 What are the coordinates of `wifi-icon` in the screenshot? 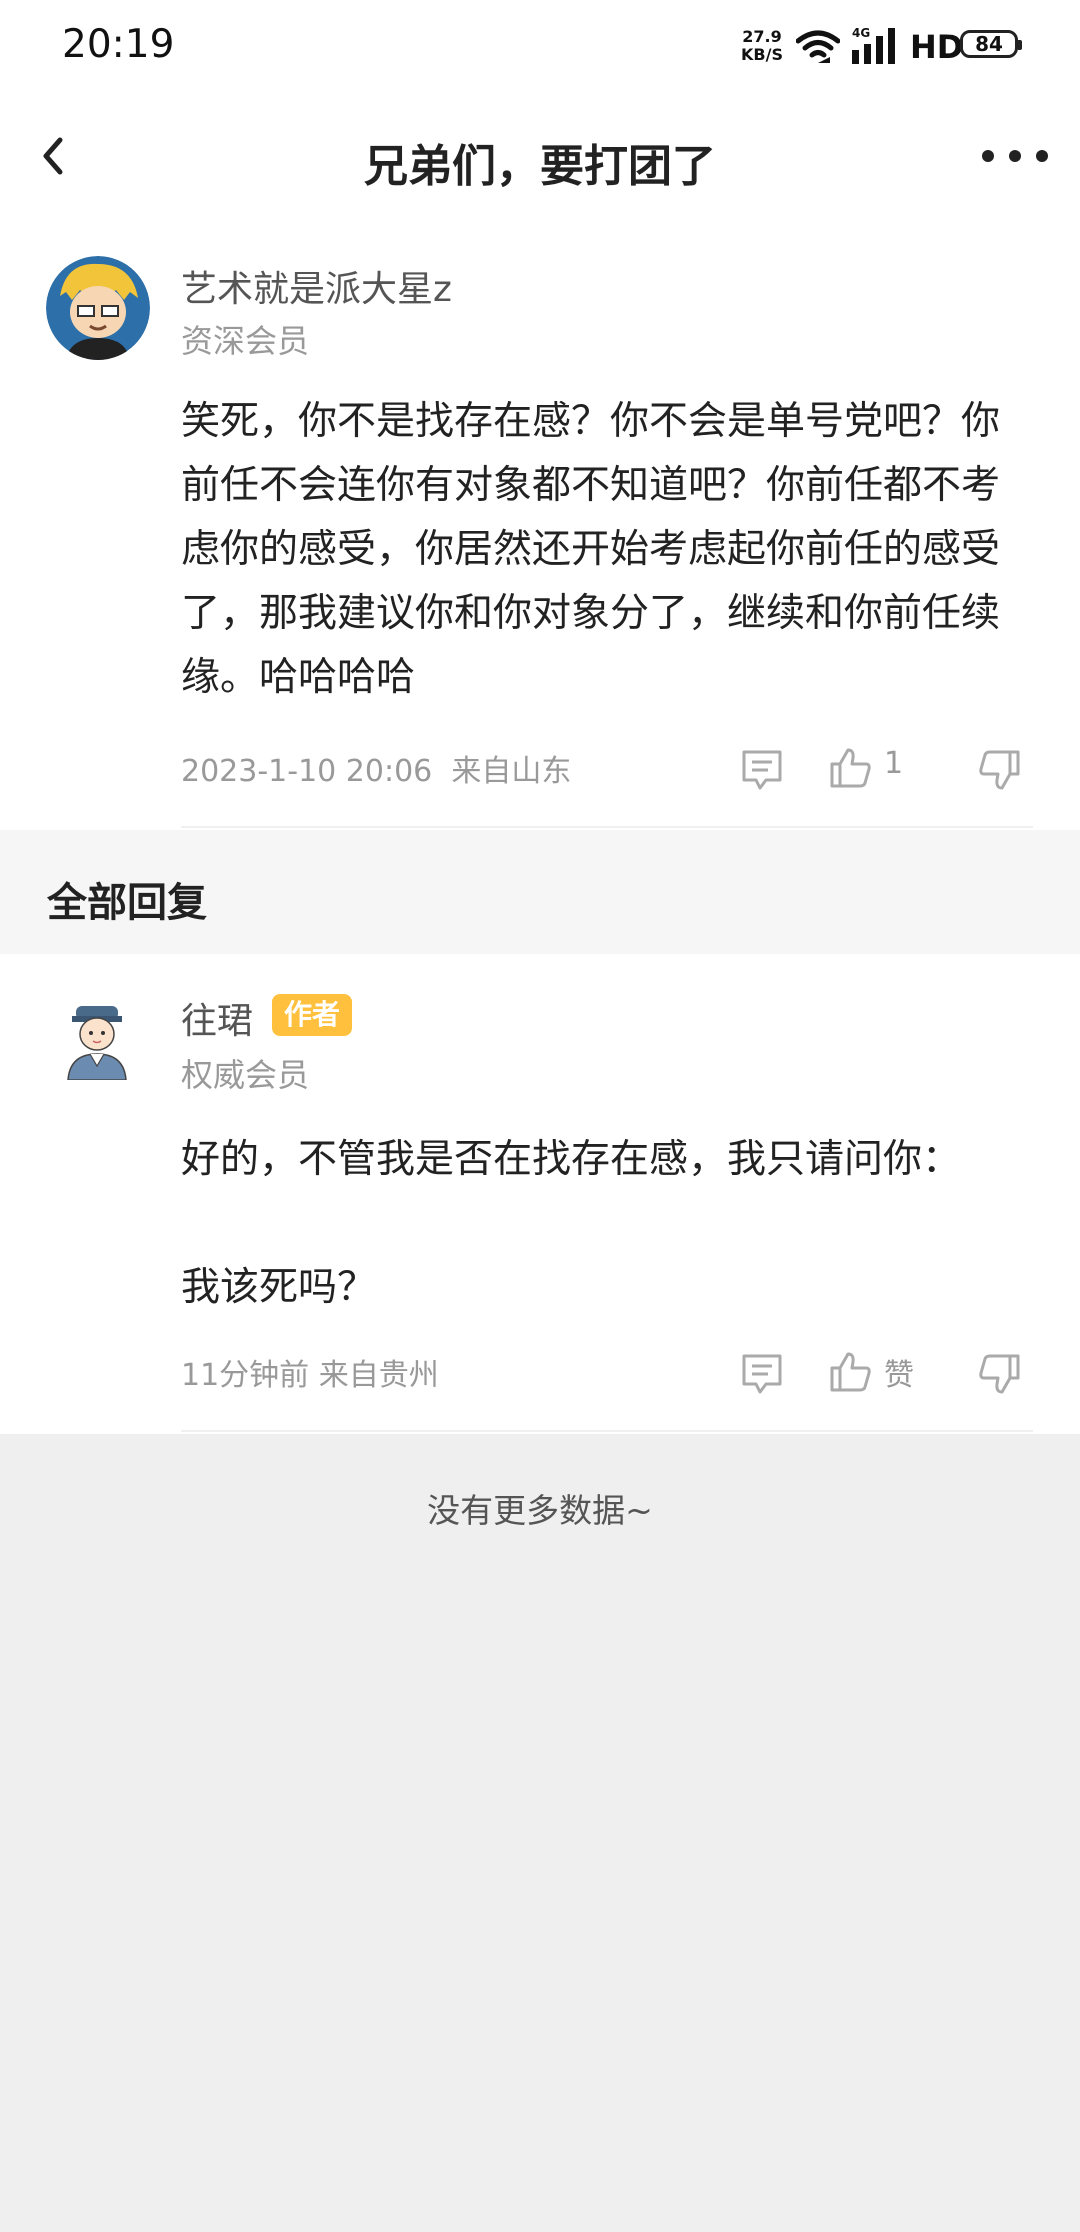 It's located at (818, 46).